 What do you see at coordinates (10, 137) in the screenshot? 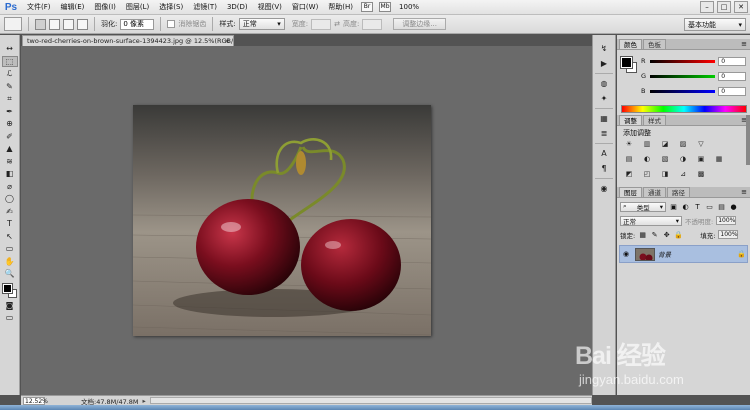
I see `brush-tool-icon: ✐` at bounding box center [10, 137].